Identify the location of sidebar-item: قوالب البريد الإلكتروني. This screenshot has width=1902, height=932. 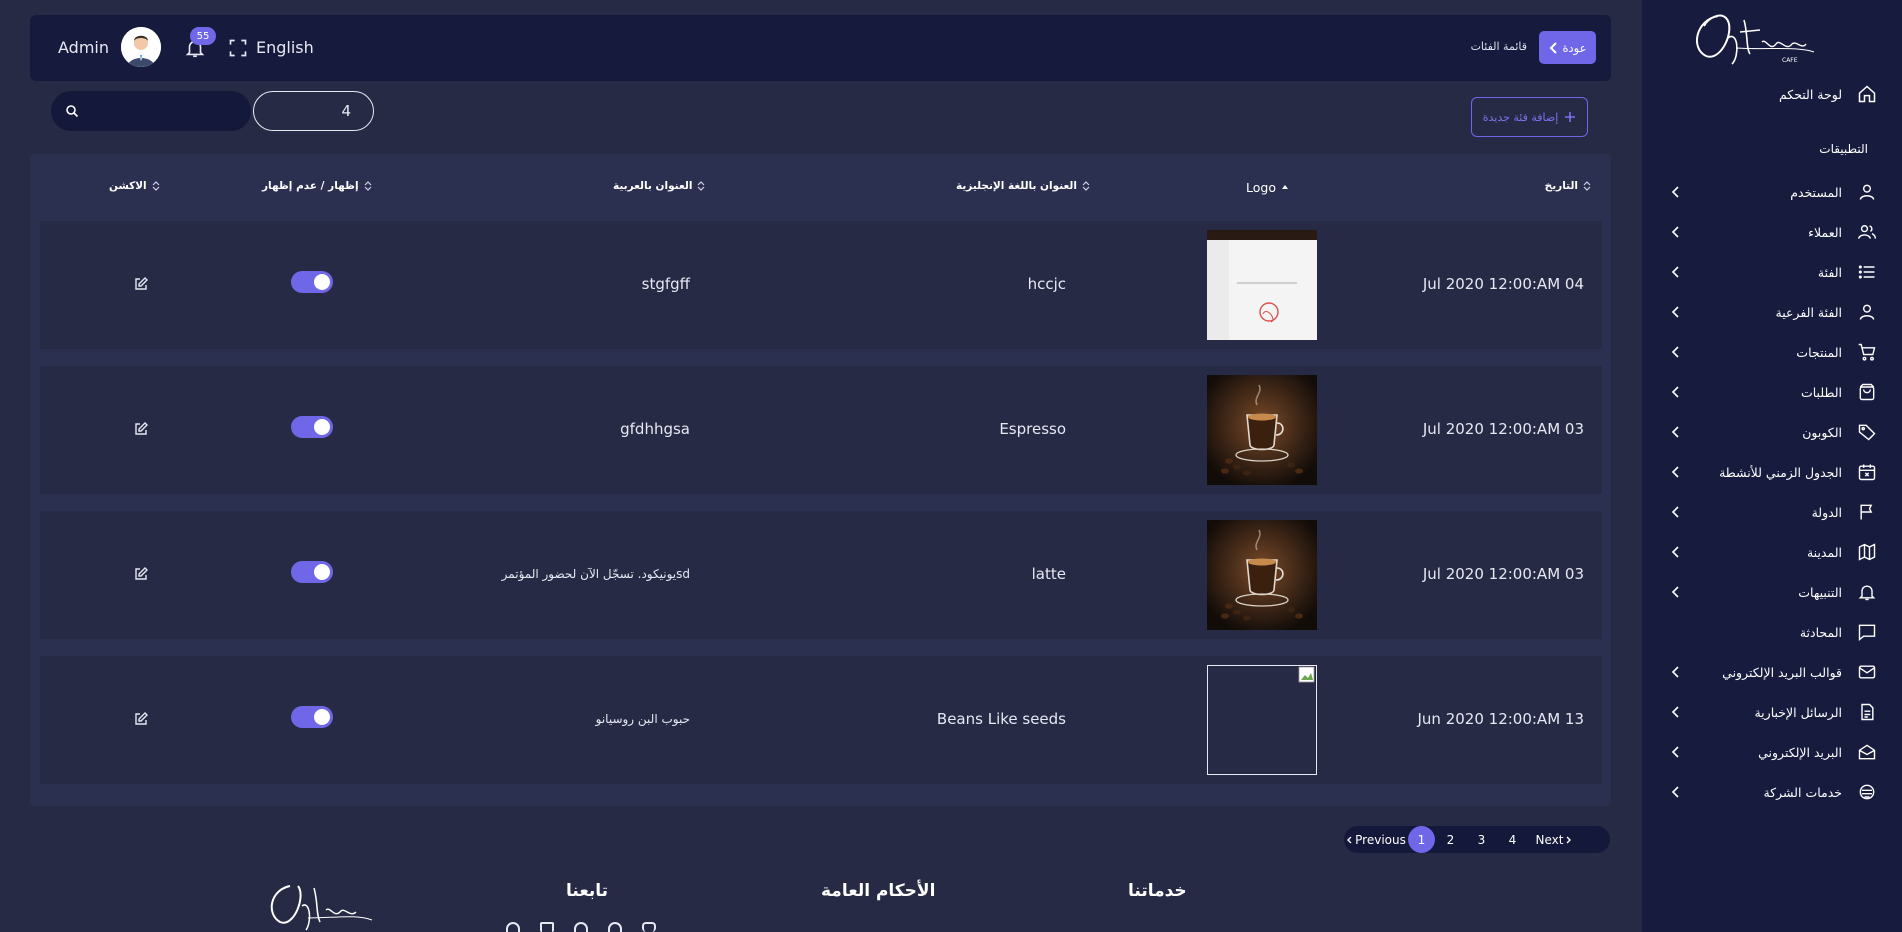
(1772, 672).